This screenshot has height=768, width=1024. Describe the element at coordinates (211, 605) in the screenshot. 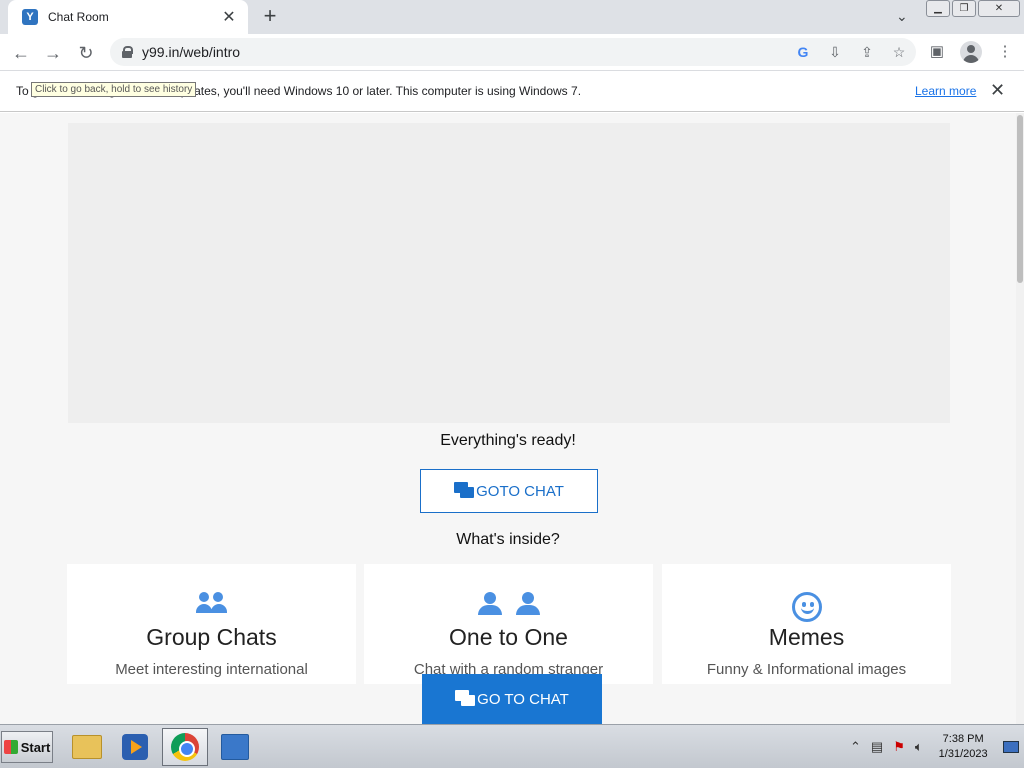

I see `group-icon` at that location.